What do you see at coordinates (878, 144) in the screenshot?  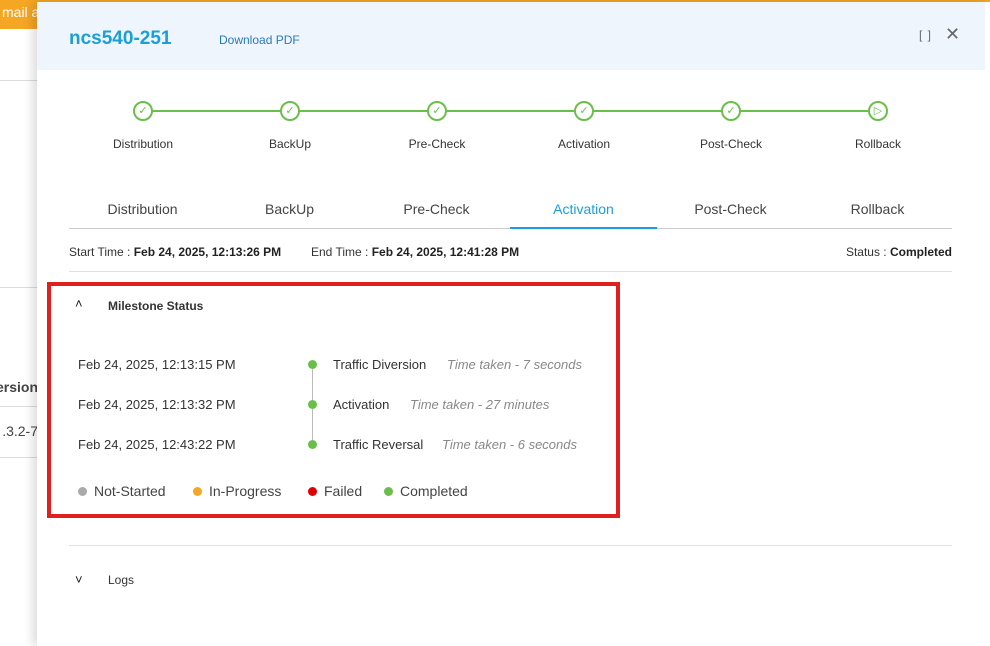 I see `step-label: Rollback` at bounding box center [878, 144].